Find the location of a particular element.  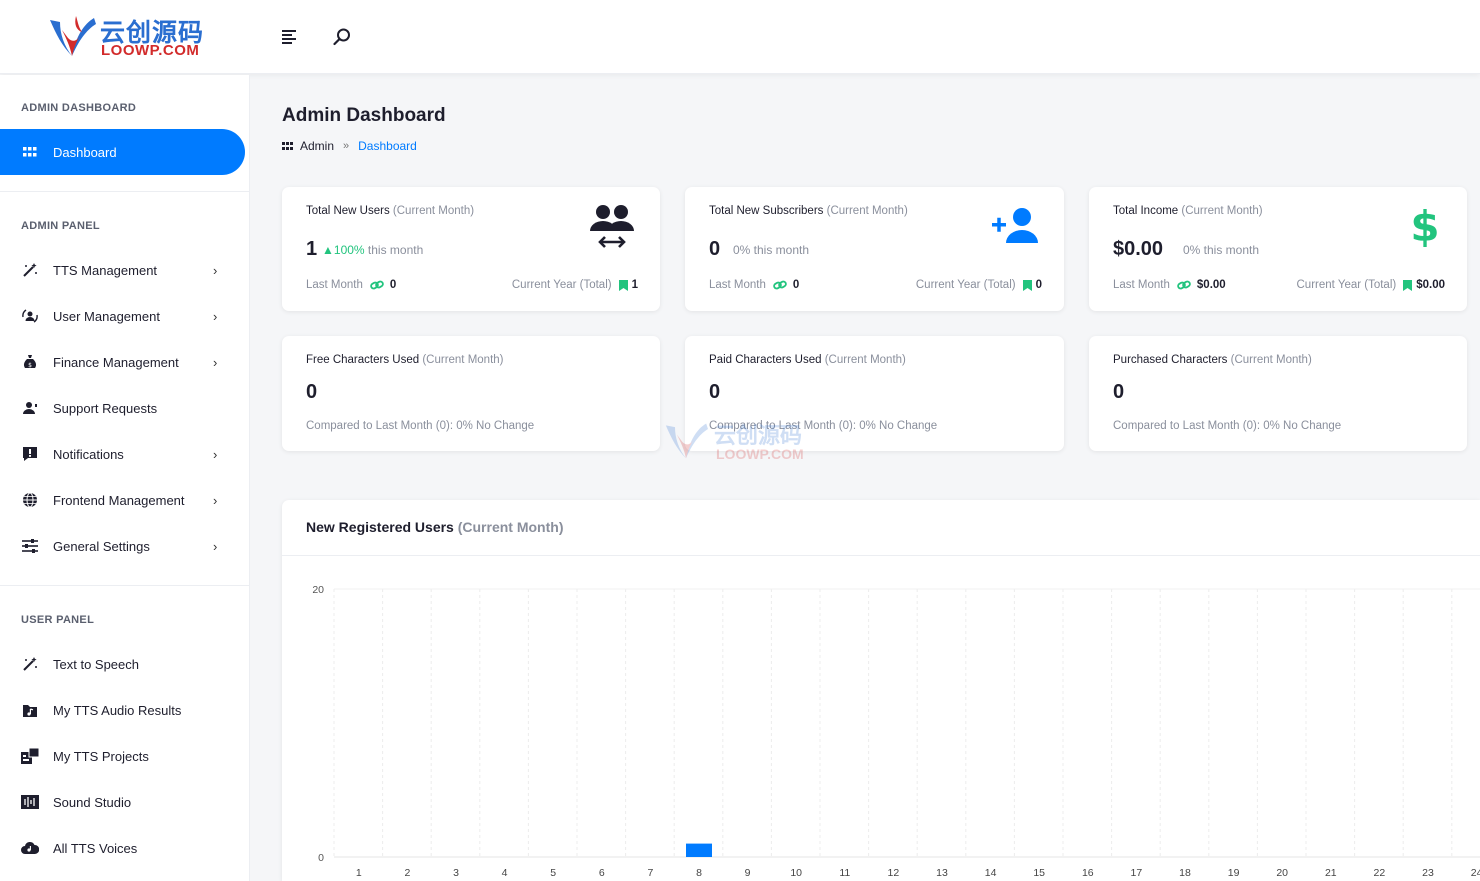

bookmark-icon is located at coordinates (1027, 285).